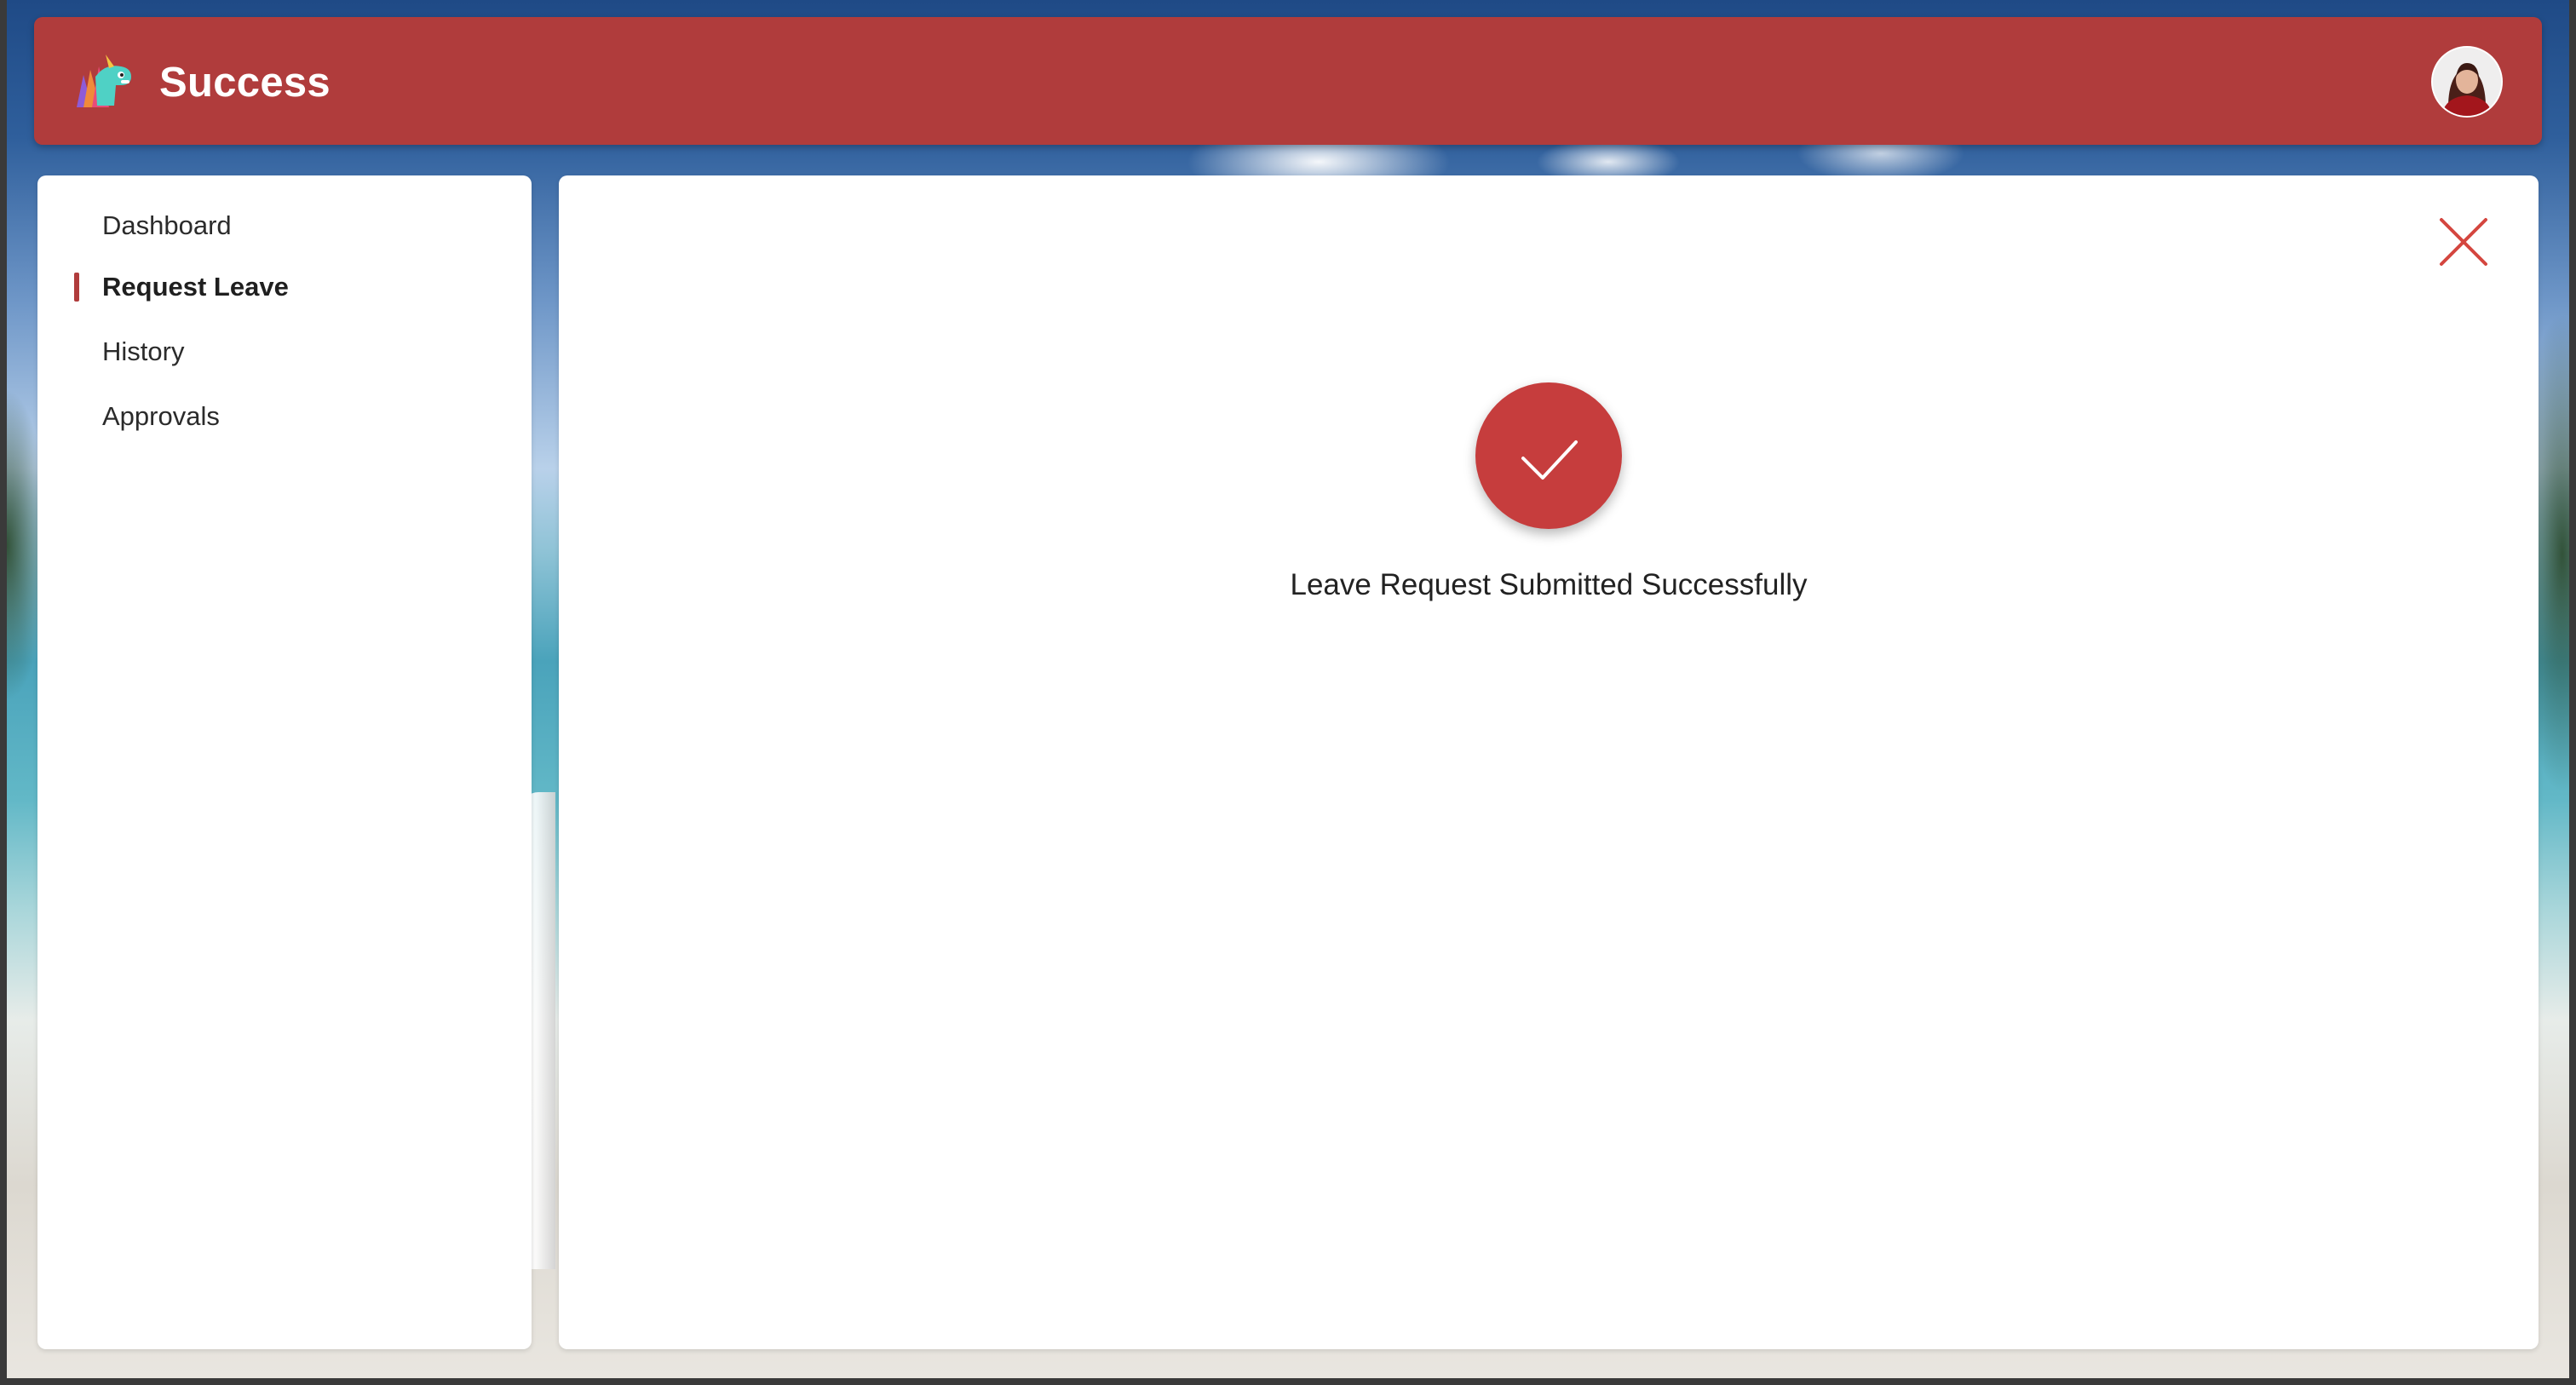 The height and width of the screenshot is (1385, 2576). Describe the element at coordinates (161, 416) in the screenshot. I see `sidebar-item-approvals: Approvals` at that location.